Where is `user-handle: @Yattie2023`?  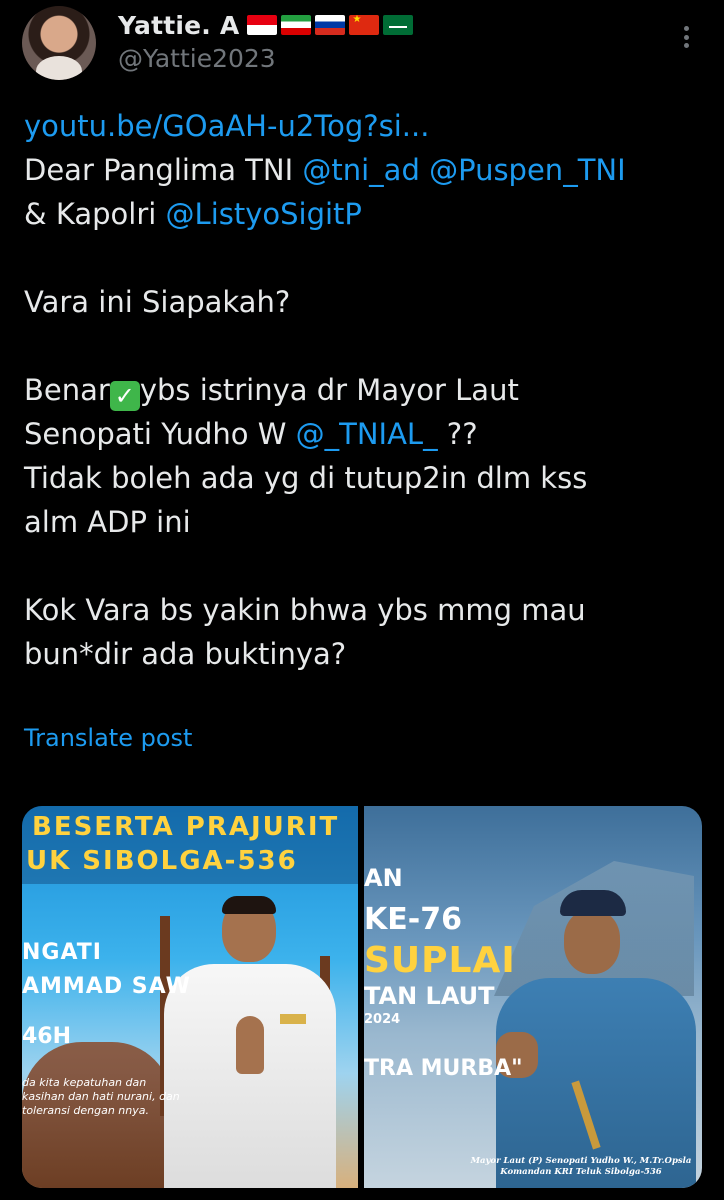 user-handle: @Yattie2023 is located at coordinates (197, 58).